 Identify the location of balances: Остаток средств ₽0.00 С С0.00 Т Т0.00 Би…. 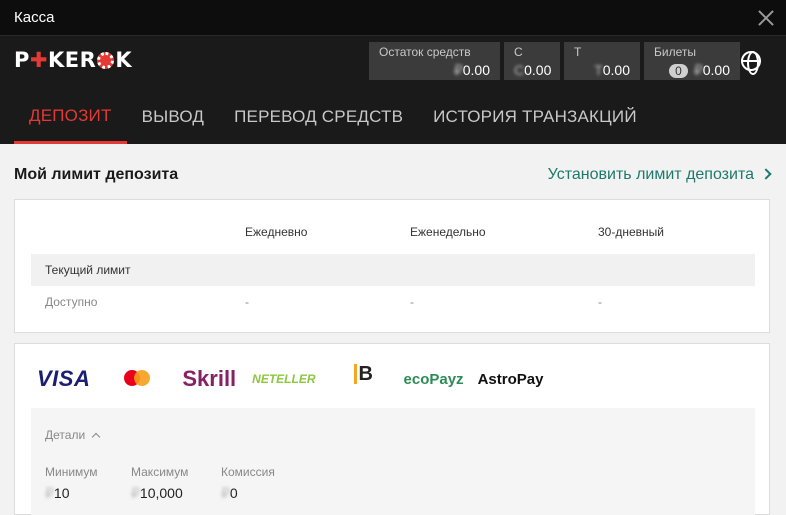
(554, 61).